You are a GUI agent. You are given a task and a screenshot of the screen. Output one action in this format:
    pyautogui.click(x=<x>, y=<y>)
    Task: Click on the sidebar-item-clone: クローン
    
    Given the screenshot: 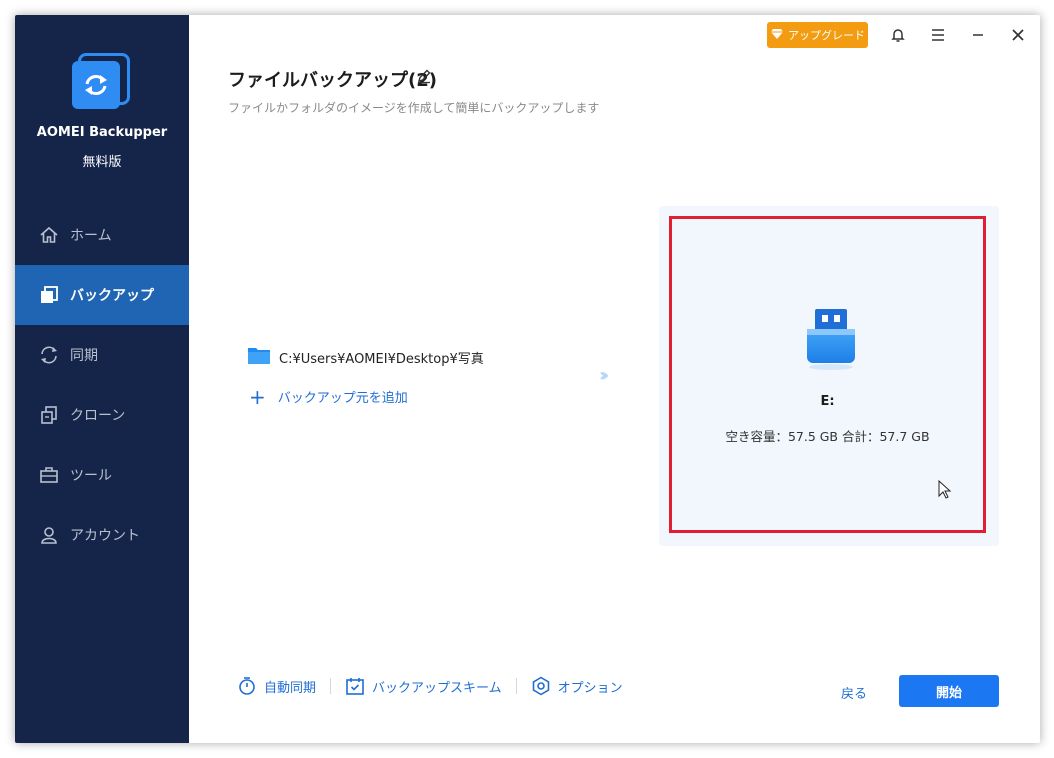 What is the action you would take?
    pyautogui.click(x=102, y=415)
    